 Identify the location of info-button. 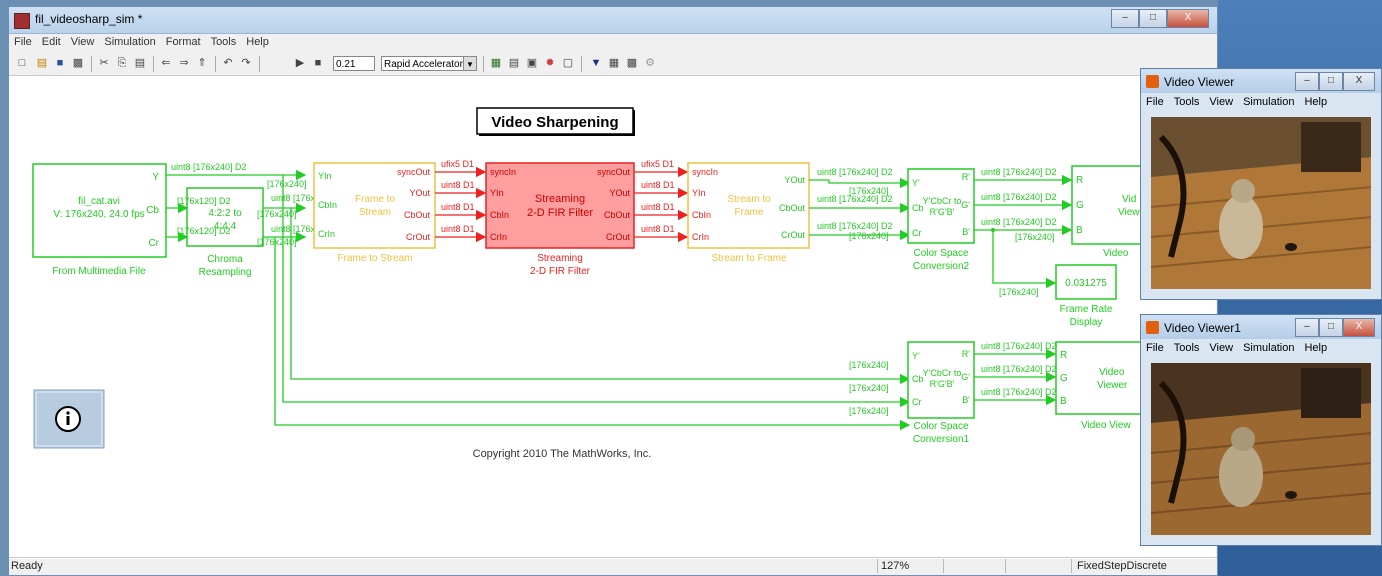
(69, 419).